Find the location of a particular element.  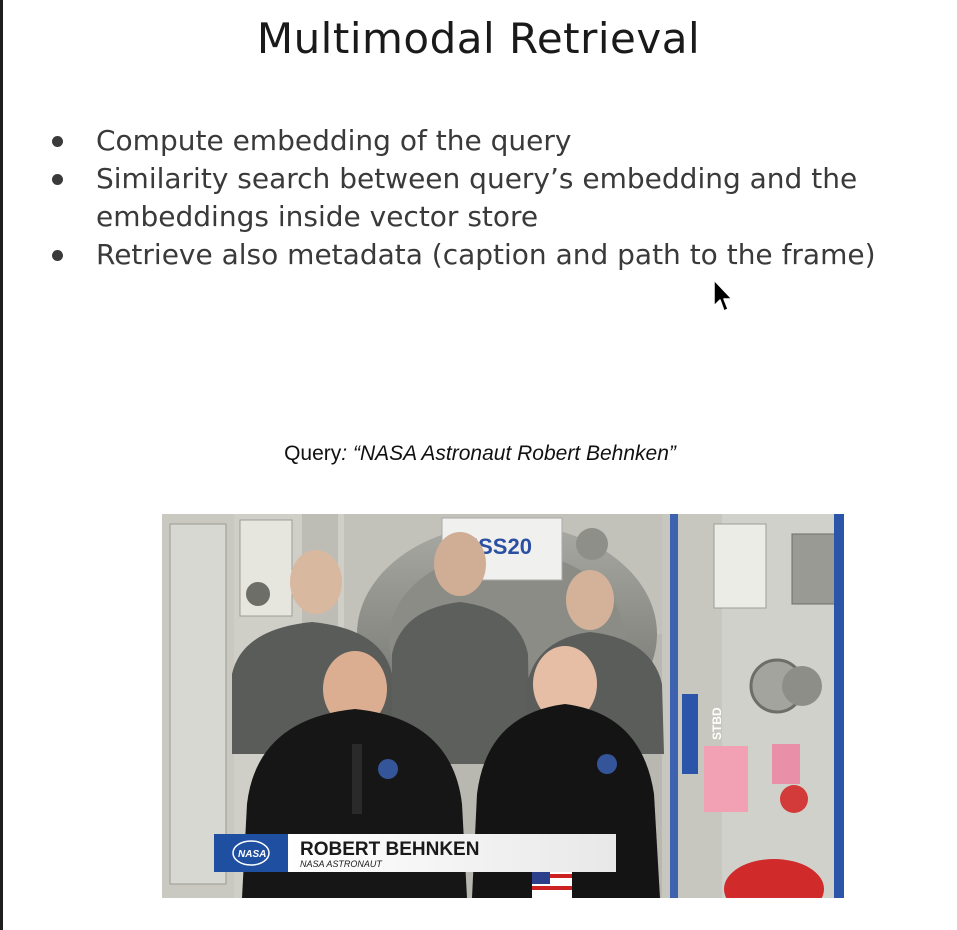

stbd-label: STBD is located at coordinates (717, 723).